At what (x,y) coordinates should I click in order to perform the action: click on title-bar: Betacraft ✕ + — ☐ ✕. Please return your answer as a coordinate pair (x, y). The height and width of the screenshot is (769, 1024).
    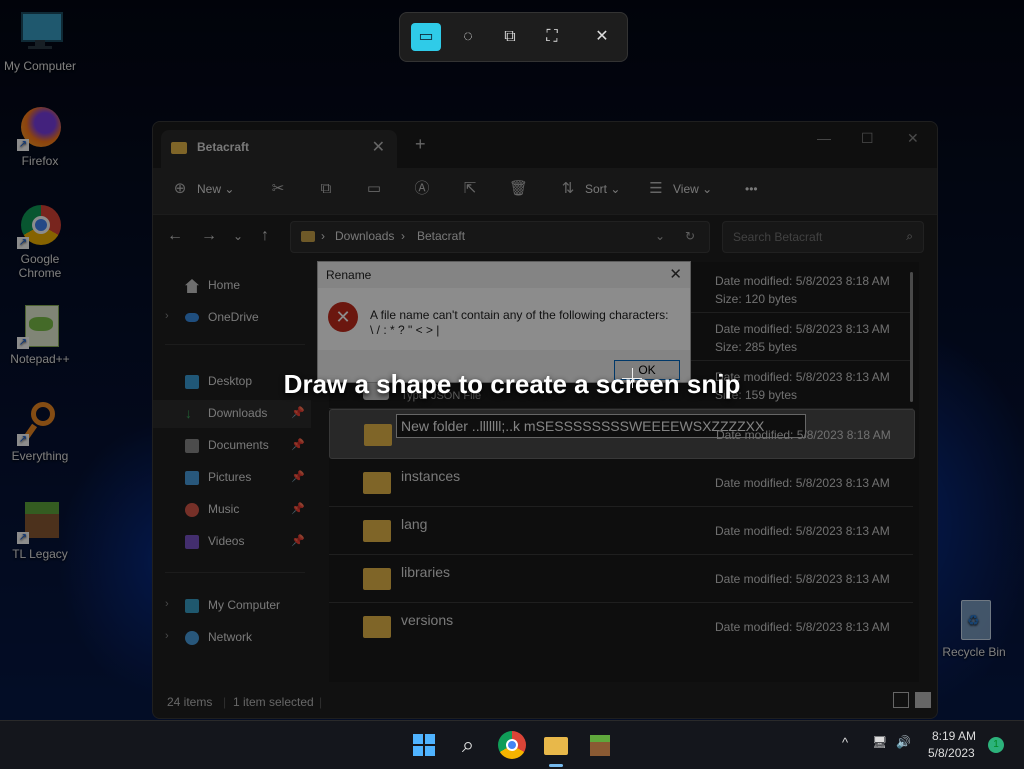
    Looking at the image, I should click on (545, 145).